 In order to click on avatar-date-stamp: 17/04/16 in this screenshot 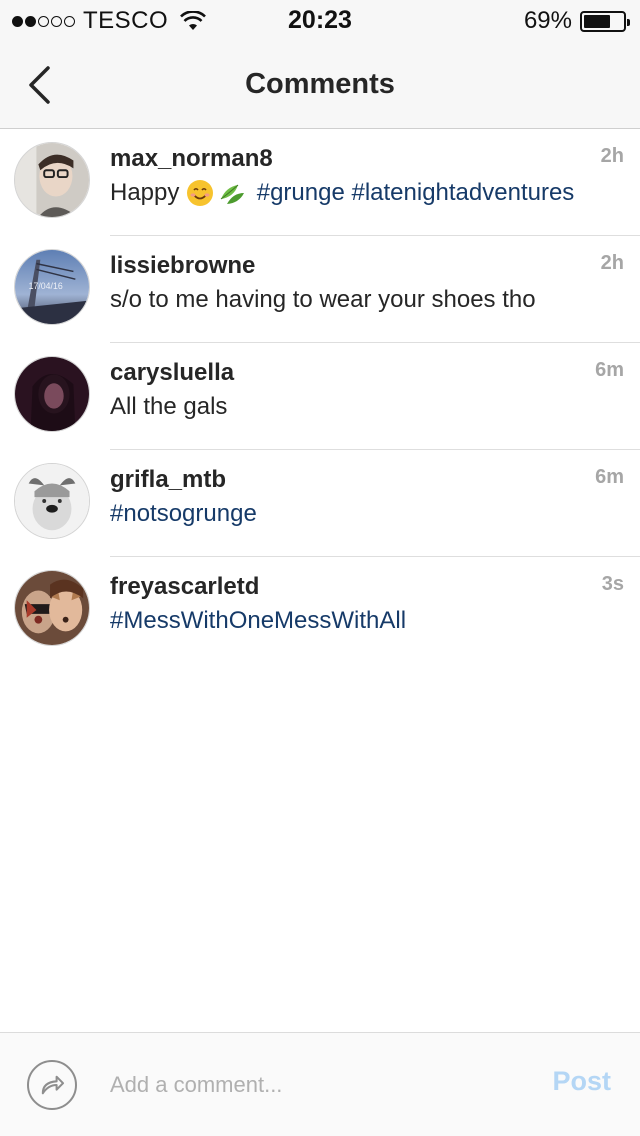, I will do `click(46, 286)`.